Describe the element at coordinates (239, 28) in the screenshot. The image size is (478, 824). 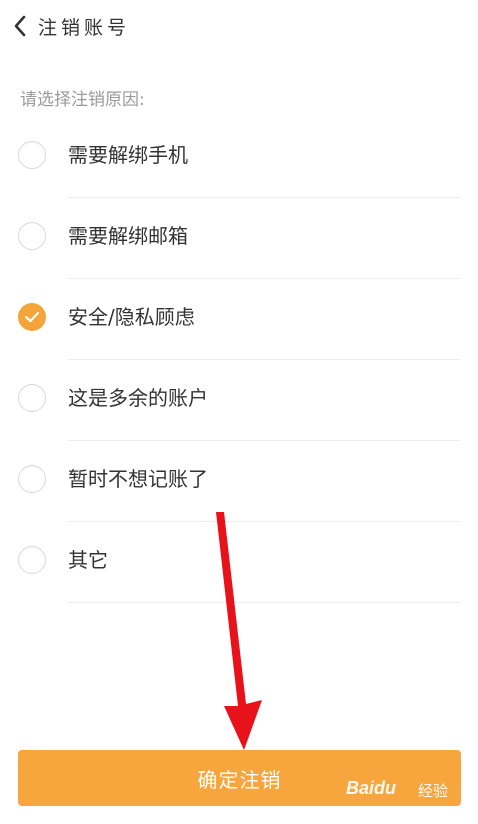
I see `top-bar: 注销账号` at that location.